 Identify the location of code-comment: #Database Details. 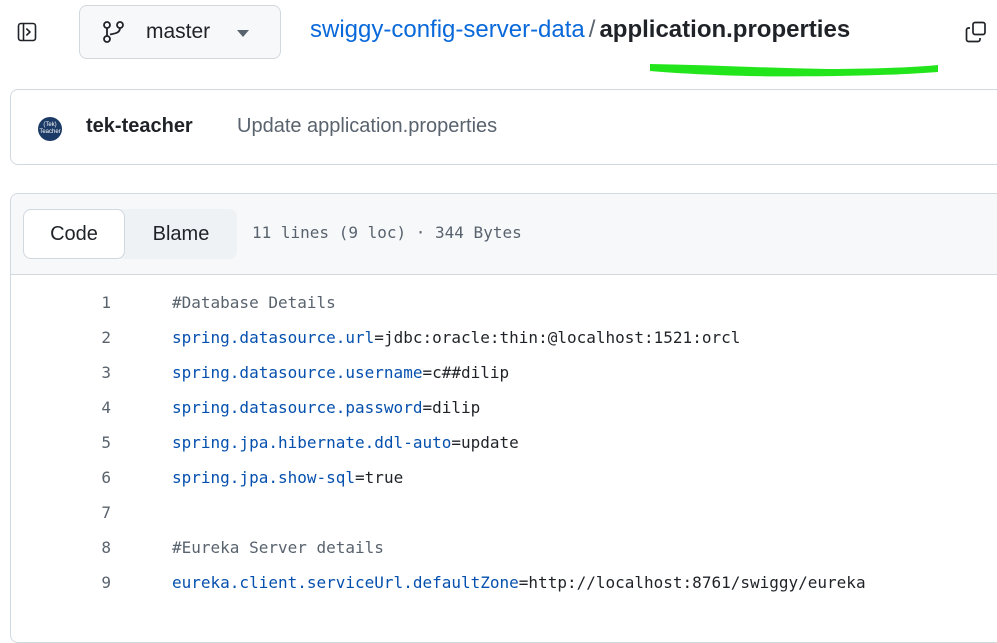
(254, 302).